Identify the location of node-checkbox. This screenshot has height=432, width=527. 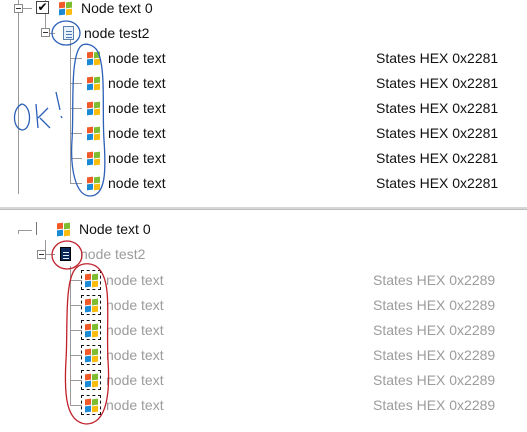
(37, 228).